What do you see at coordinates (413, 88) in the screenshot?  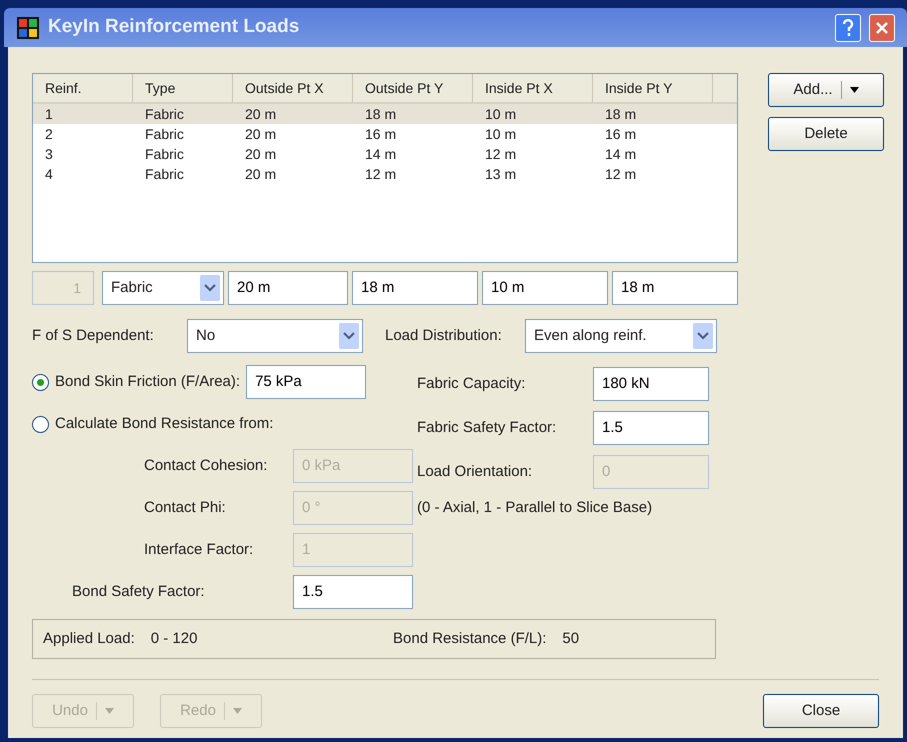 I see `column-header: Outside Pt Y` at bounding box center [413, 88].